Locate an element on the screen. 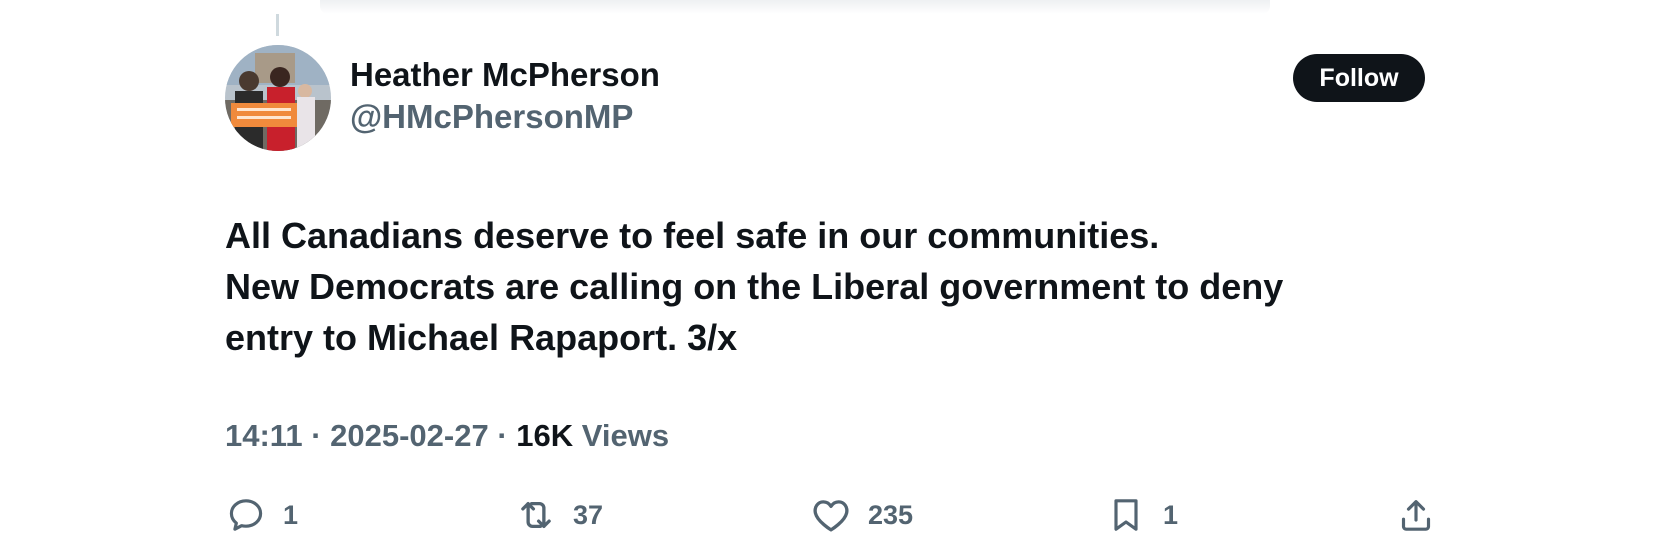 The height and width of the screenshot is (548, 1663). previous-tweet-edge is located at coordinates (795, 7).